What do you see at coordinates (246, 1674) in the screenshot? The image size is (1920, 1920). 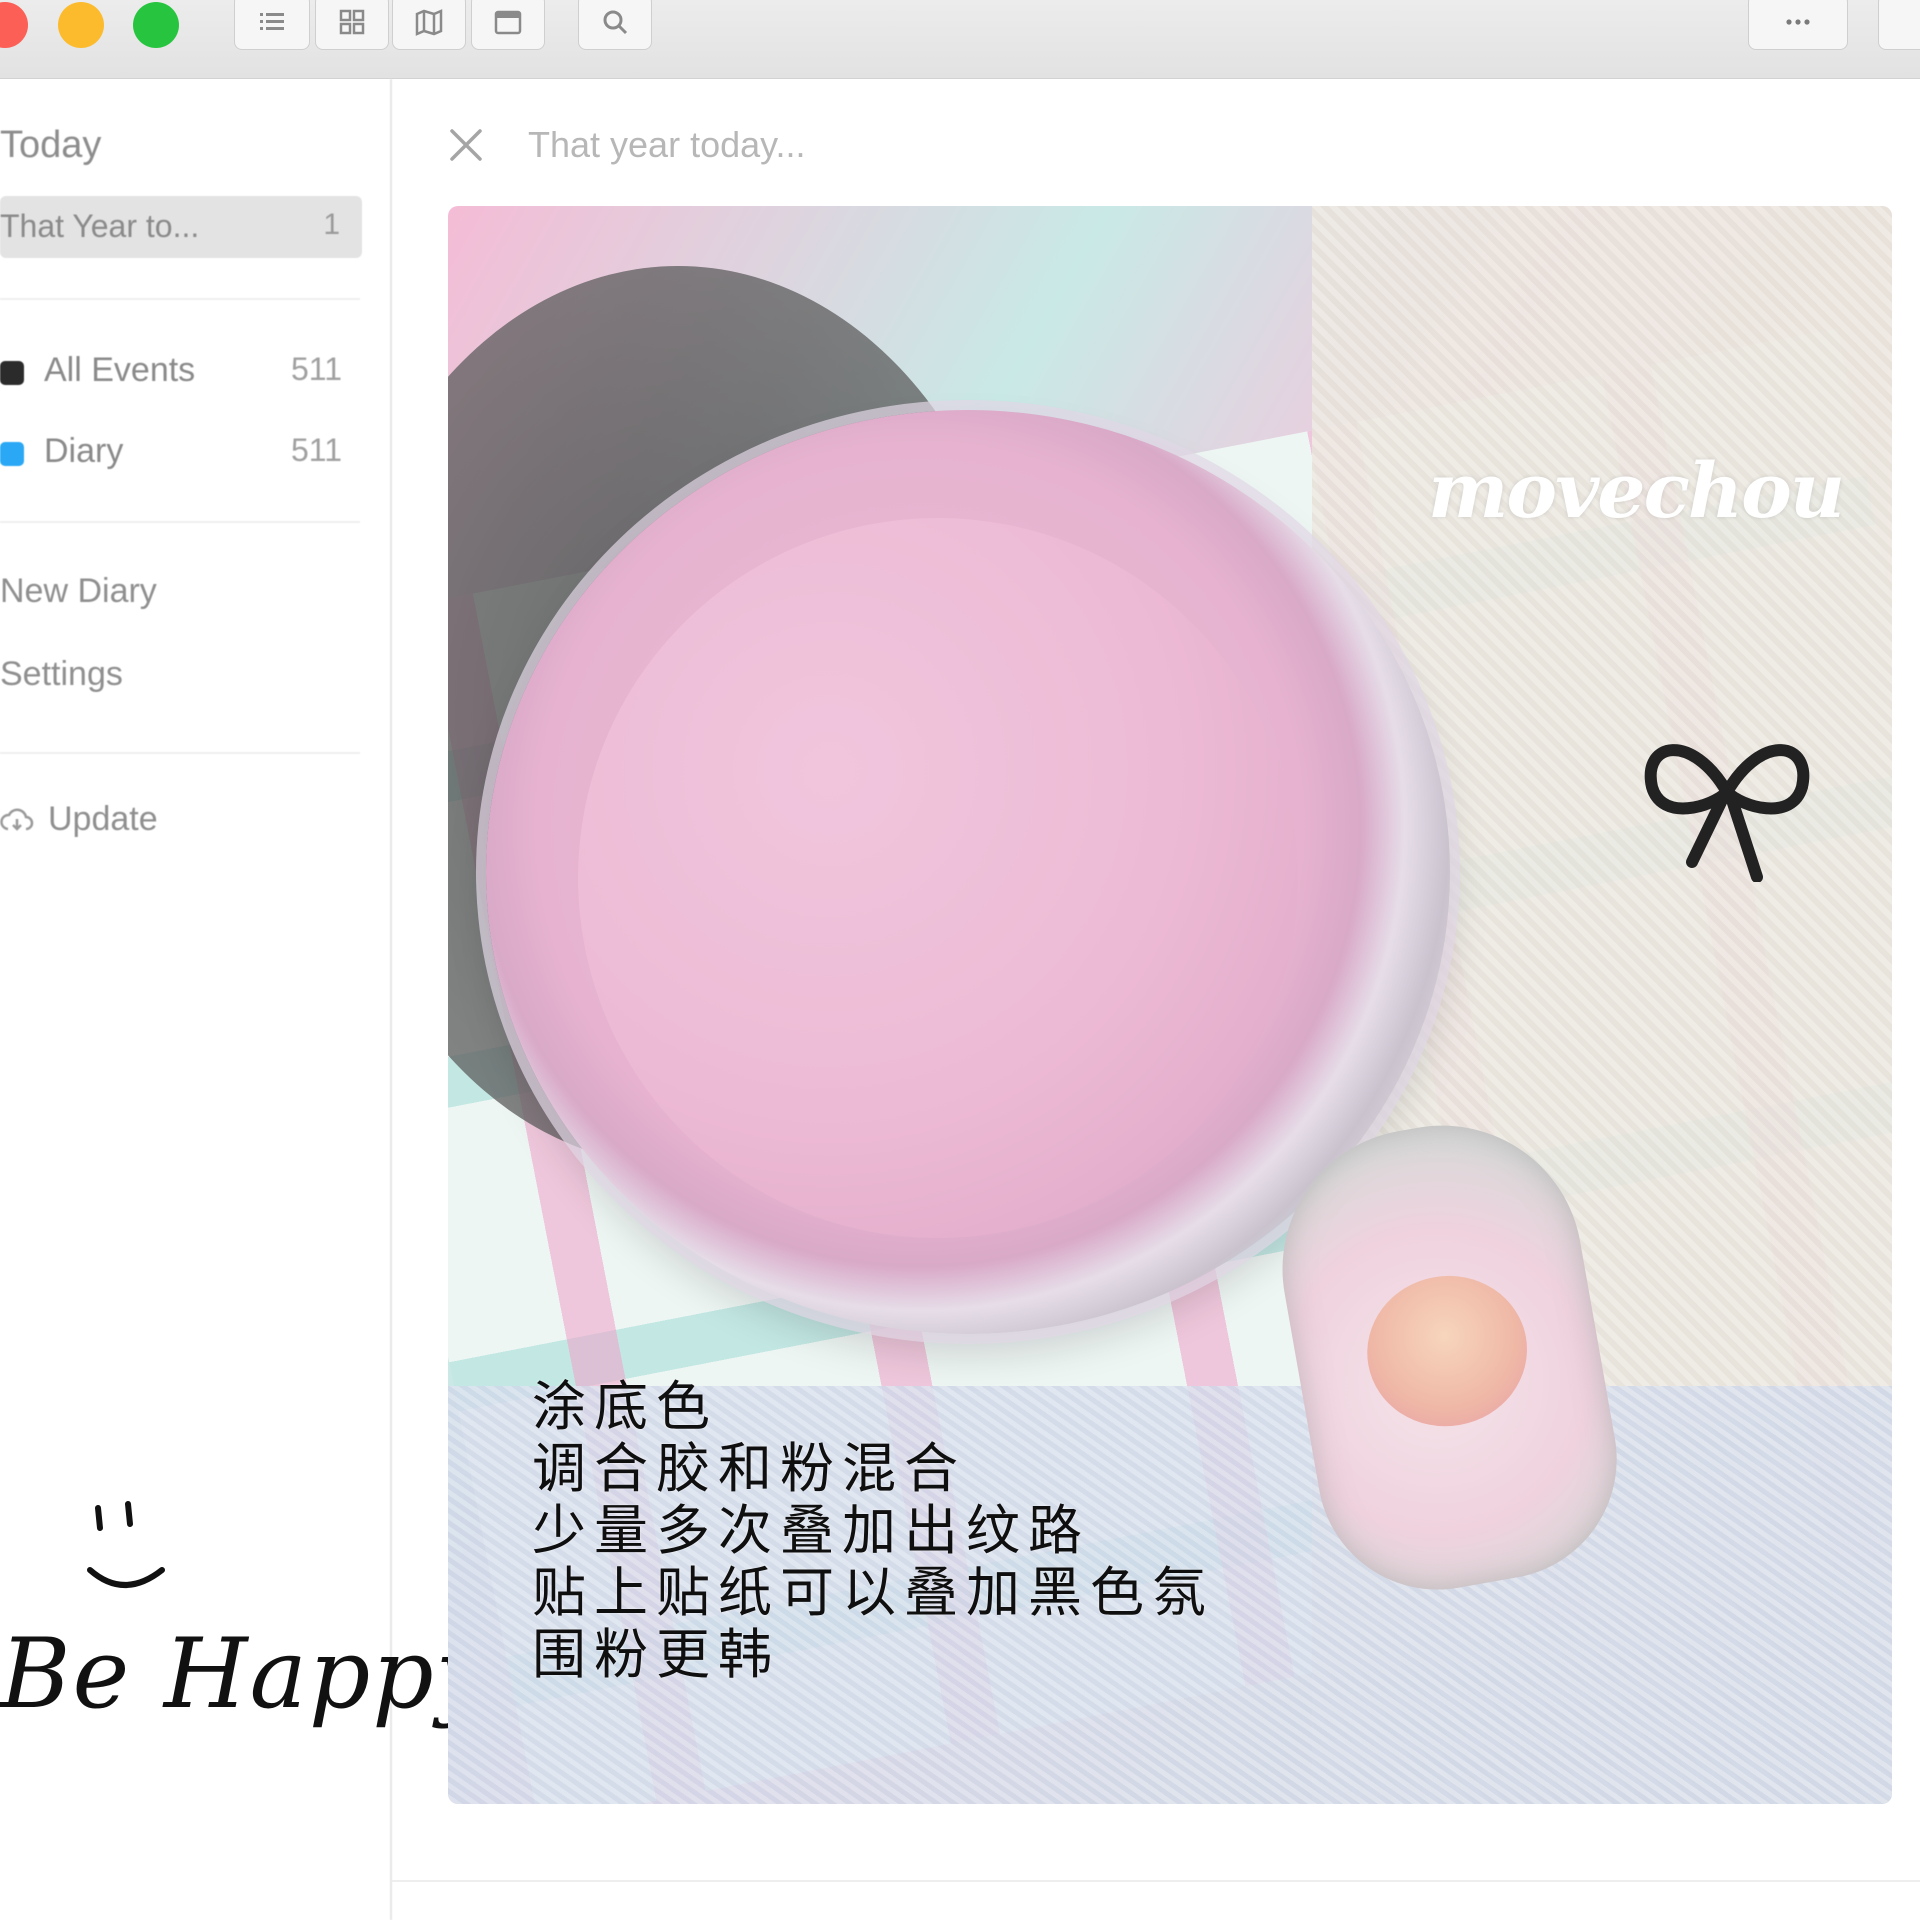 I see `handwriting-be-happy: Be Happy` at bounding box center [246, 1674].